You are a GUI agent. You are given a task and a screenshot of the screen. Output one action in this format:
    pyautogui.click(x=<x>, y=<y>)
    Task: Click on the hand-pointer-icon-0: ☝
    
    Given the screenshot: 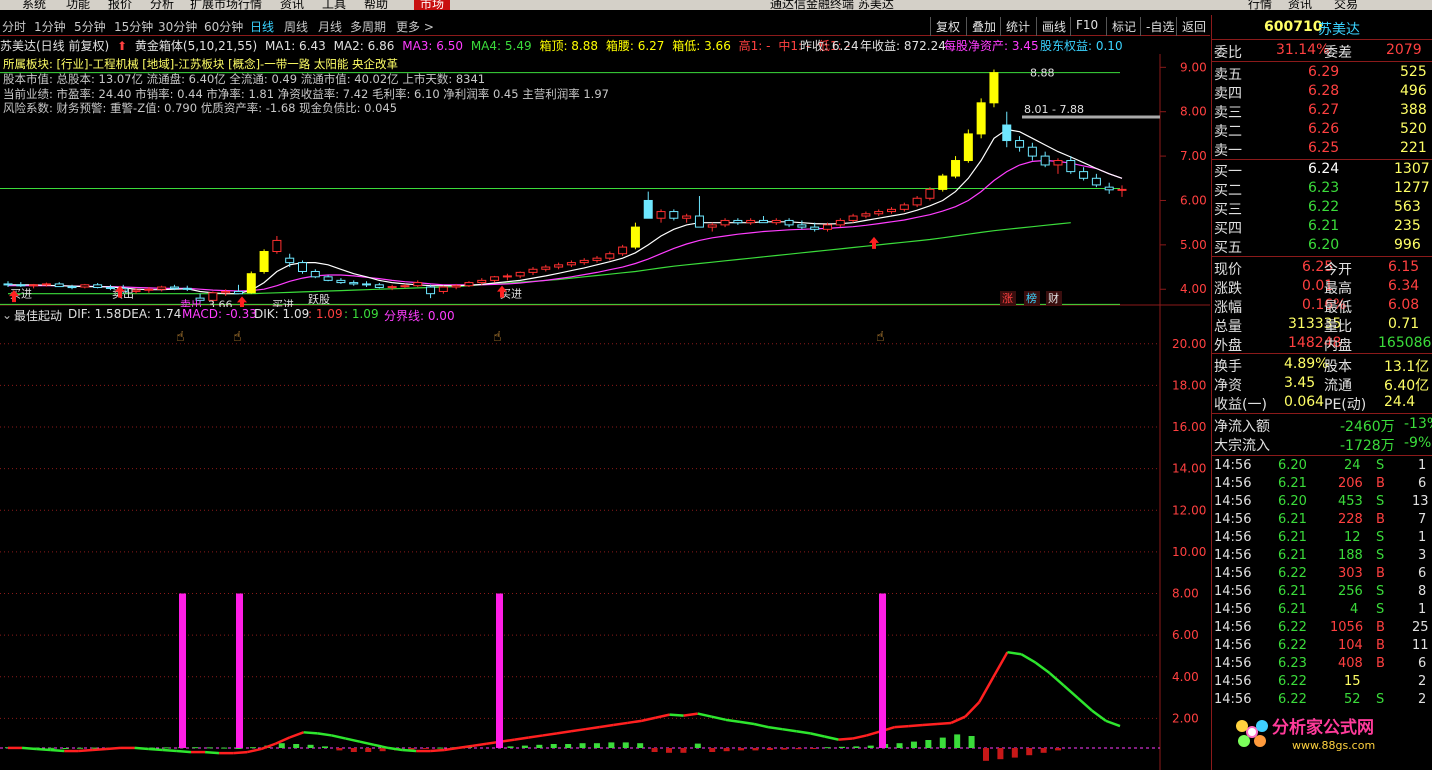 What is the action you would take?
    pyautogui.click(x=180, y=337)
    